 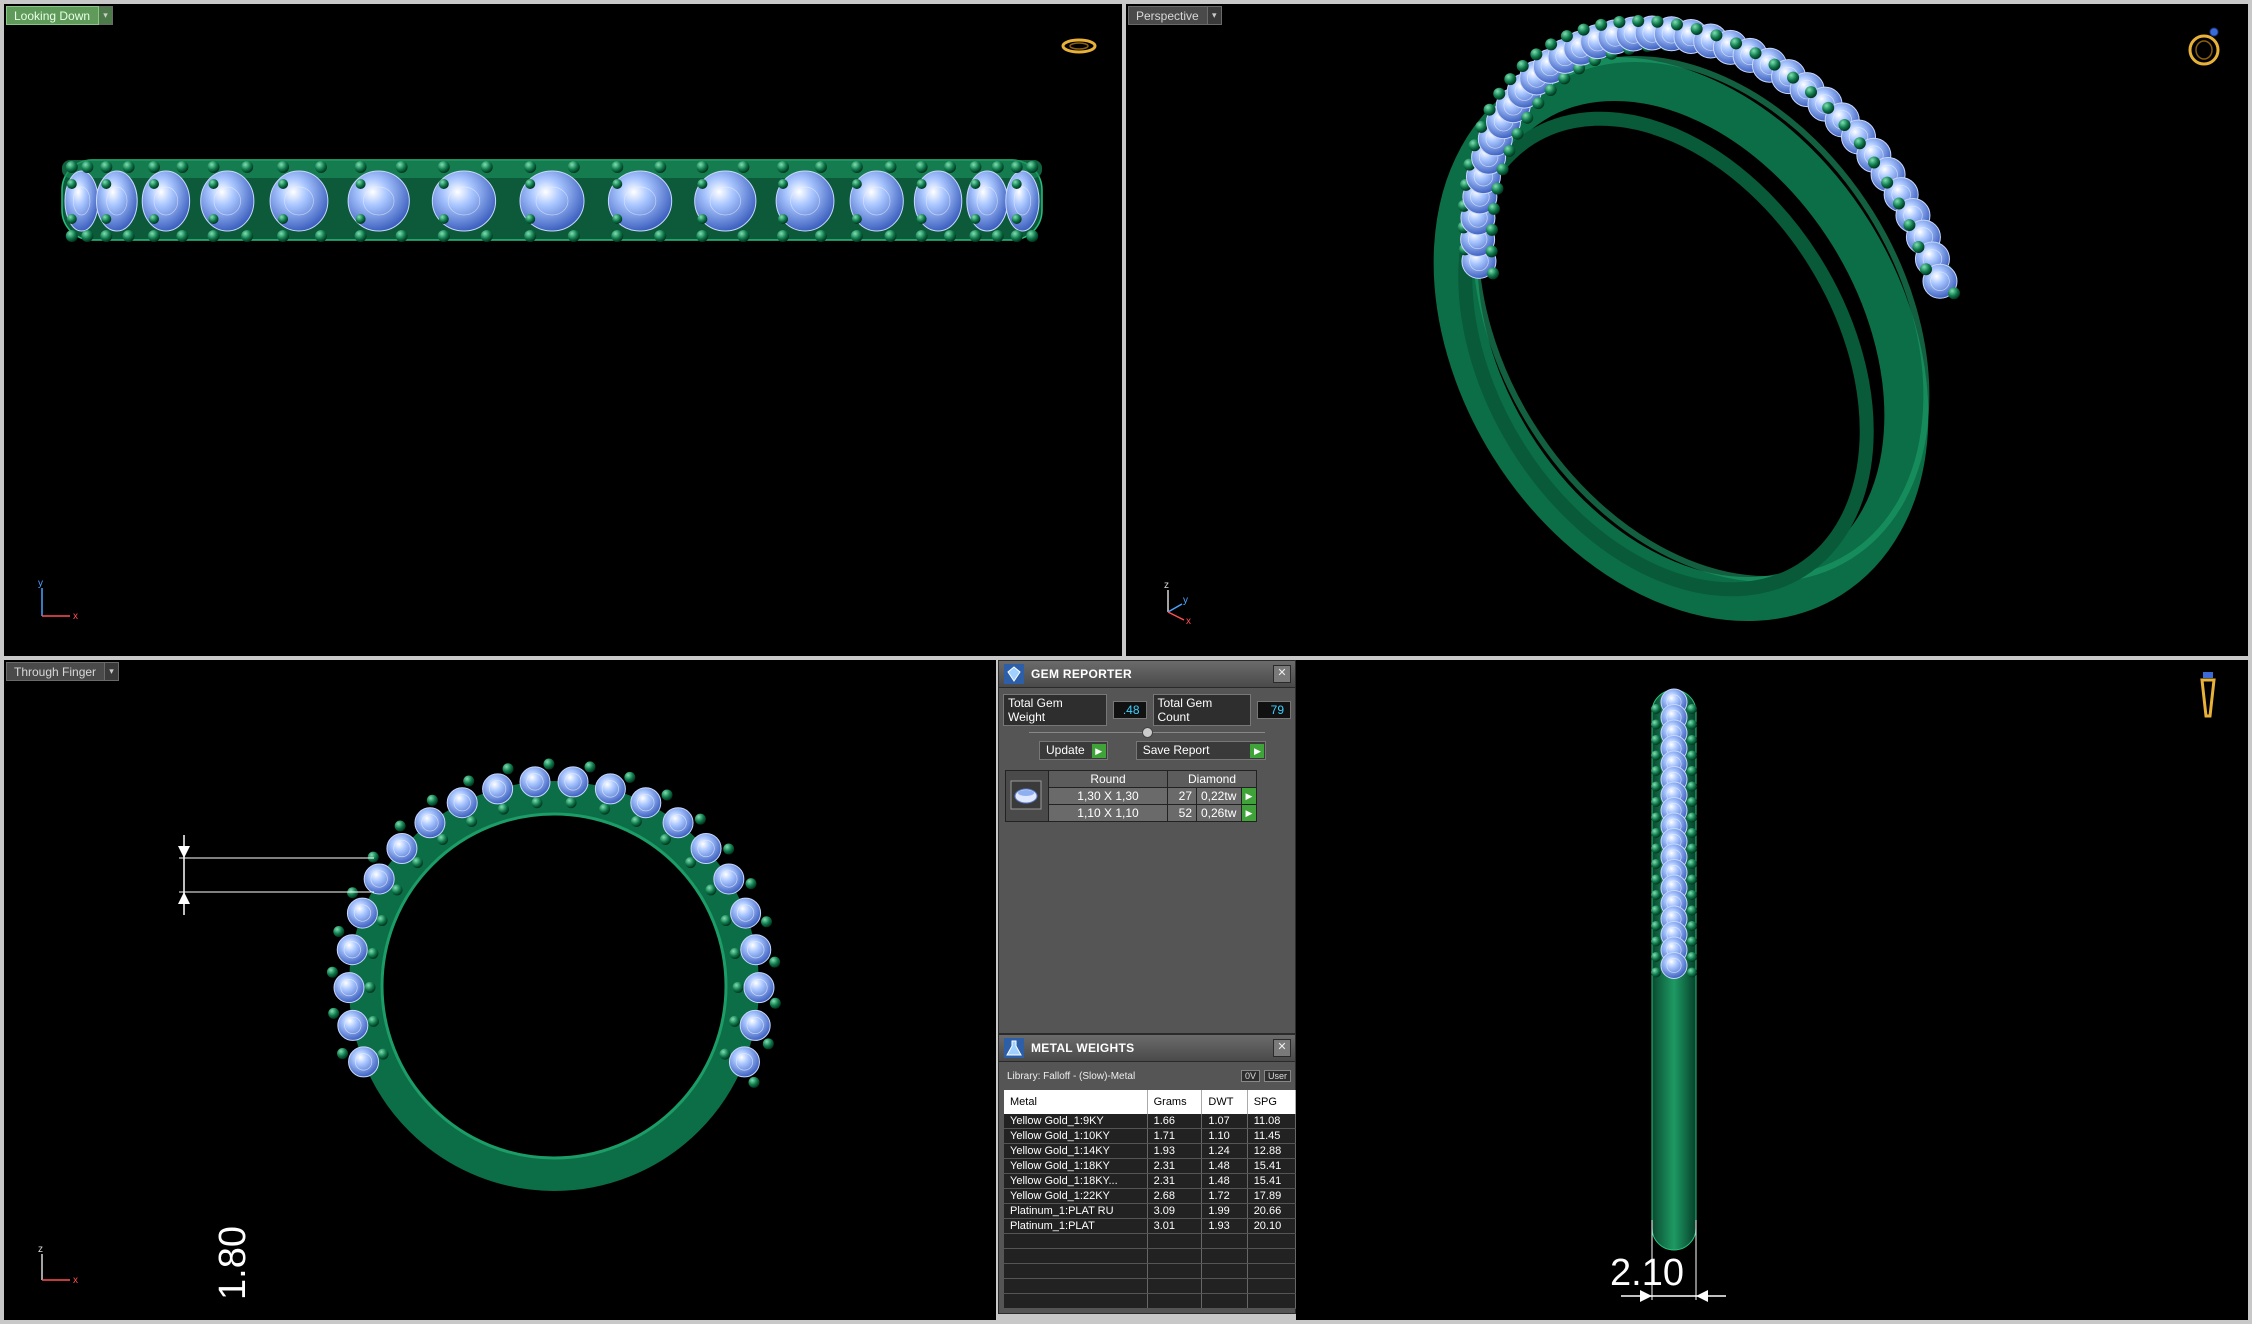 I want to click on gem-weight: 0,26tw, so click(x=1219, y=813).